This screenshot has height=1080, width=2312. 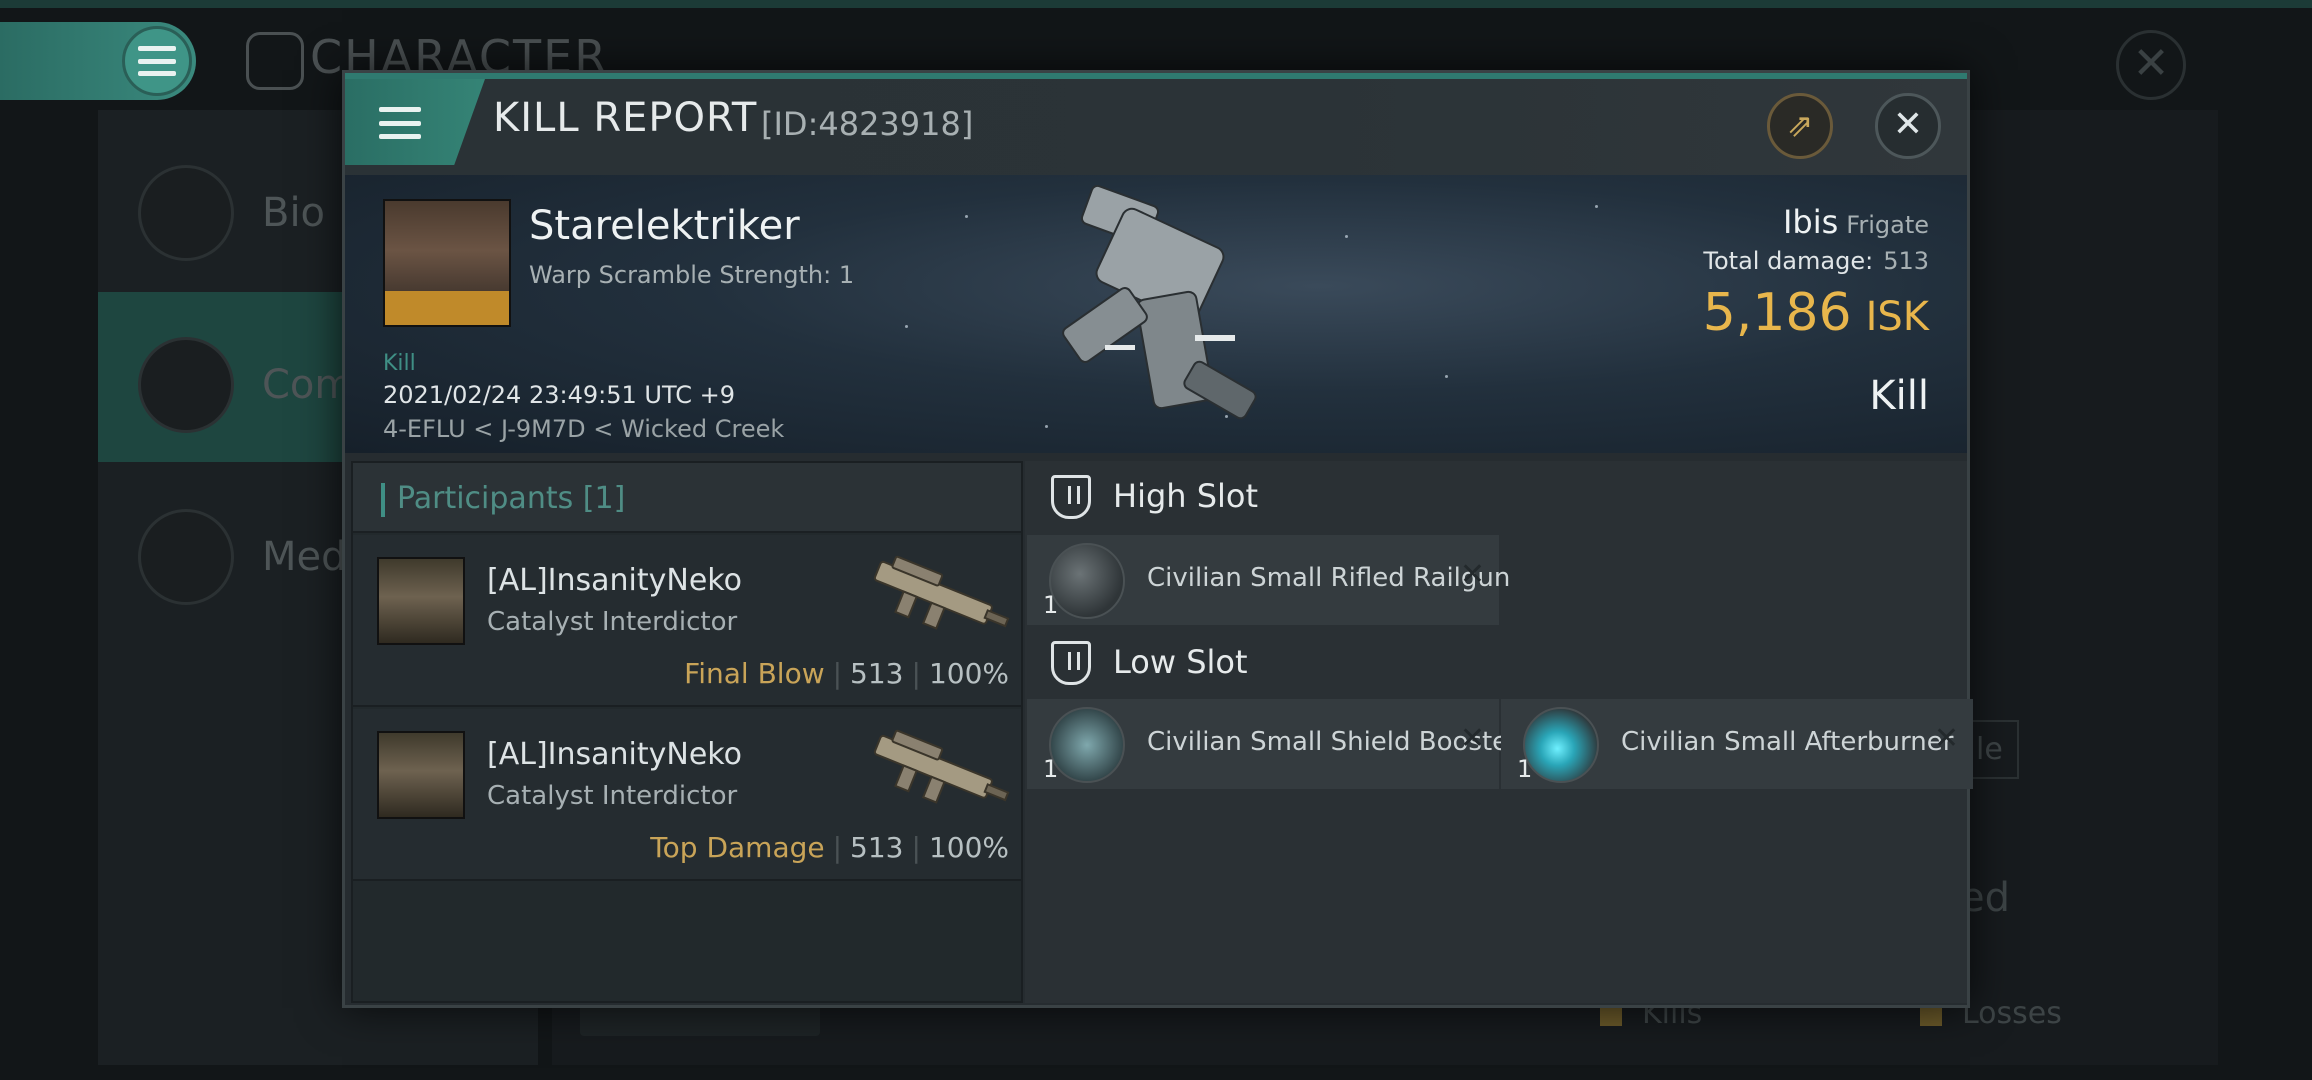 I want to click on dialog-title: KILL REPORT, so click(x=625, y=118).